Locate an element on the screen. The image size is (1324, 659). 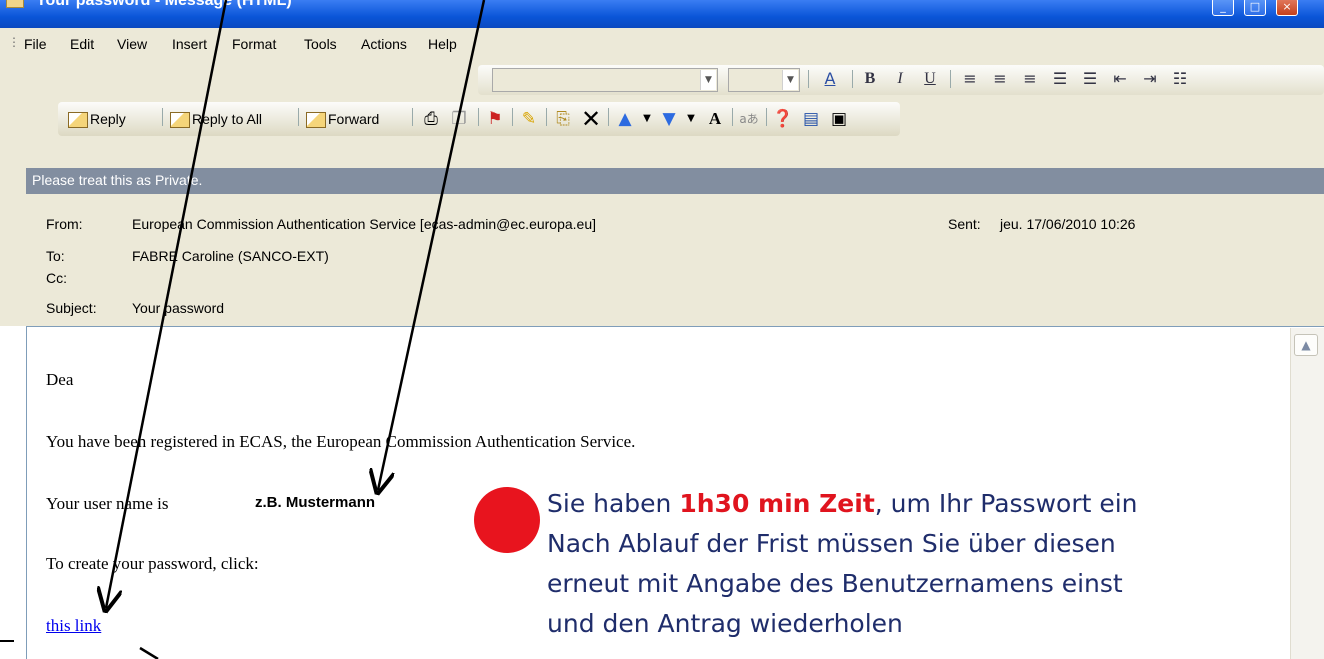
forward-button: Forward is located at coordinates (342, 119).